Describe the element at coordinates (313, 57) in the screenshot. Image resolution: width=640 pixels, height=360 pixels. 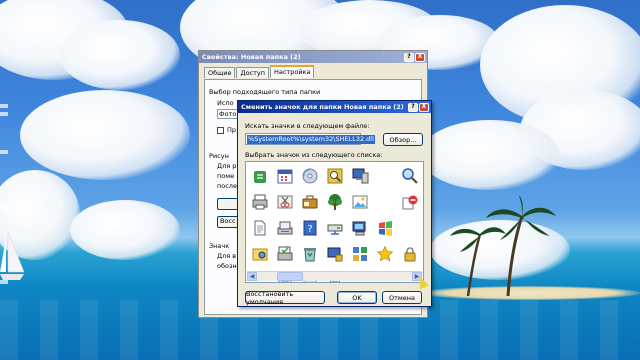
I see `properties-titlebar: Свойства: Новая папка (2) ? X` at that location.